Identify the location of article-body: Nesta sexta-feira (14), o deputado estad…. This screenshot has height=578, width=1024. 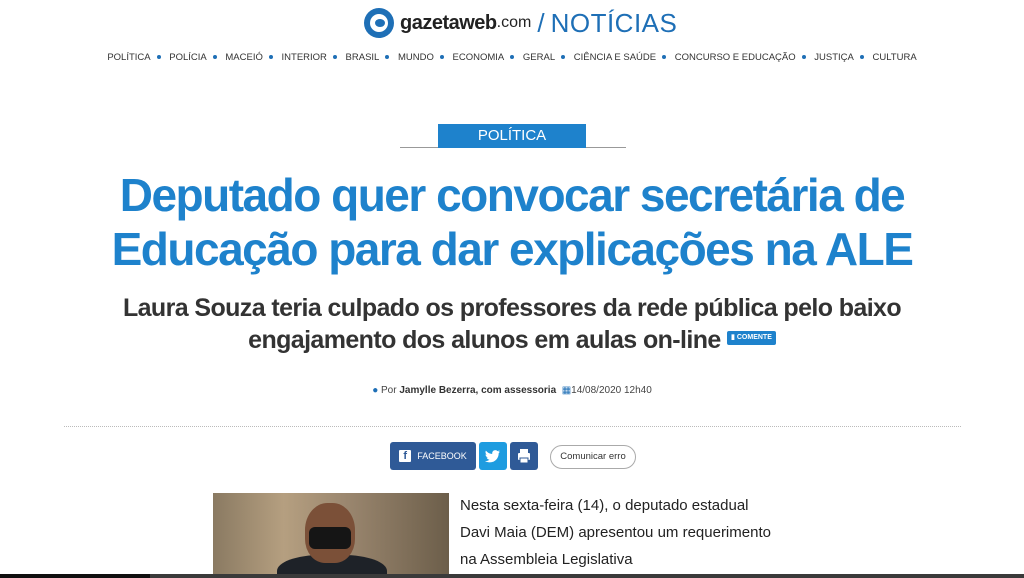
(615, 532).